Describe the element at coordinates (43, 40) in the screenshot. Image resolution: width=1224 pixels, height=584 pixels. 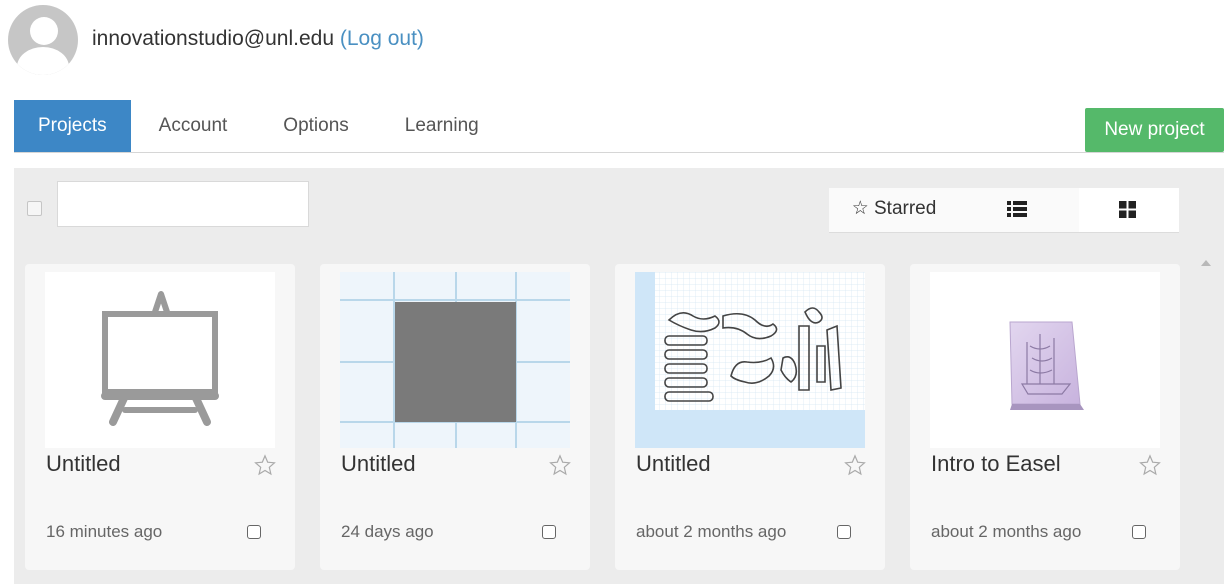
I see `user-avatar-icon` at that location.